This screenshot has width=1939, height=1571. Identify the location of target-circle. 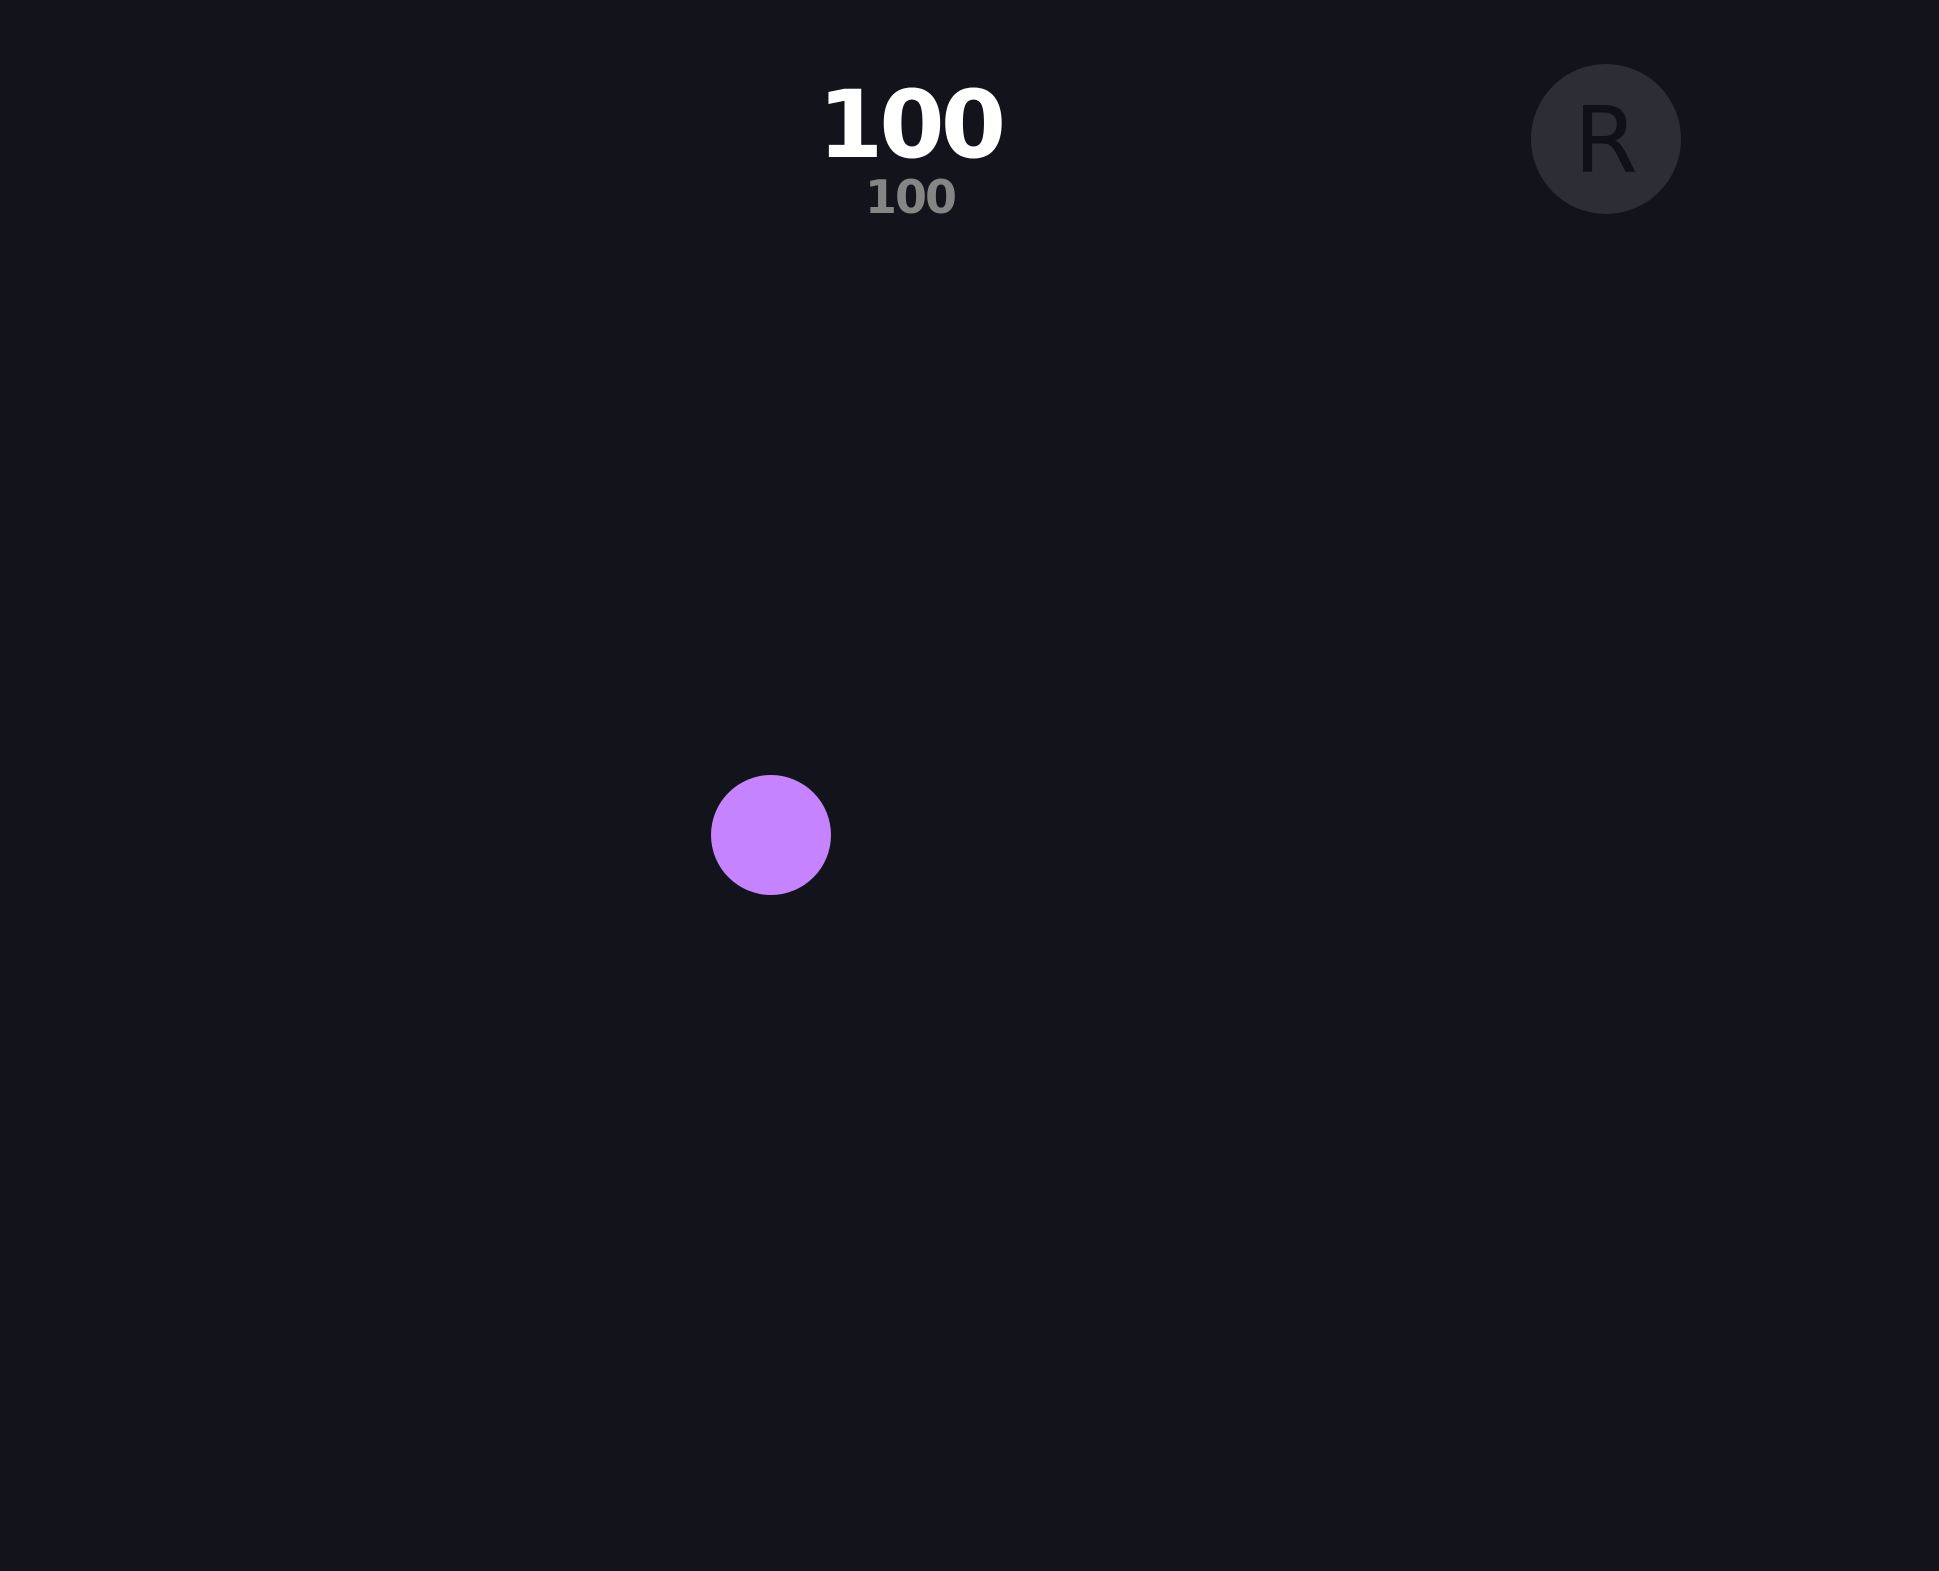
(771, 835).